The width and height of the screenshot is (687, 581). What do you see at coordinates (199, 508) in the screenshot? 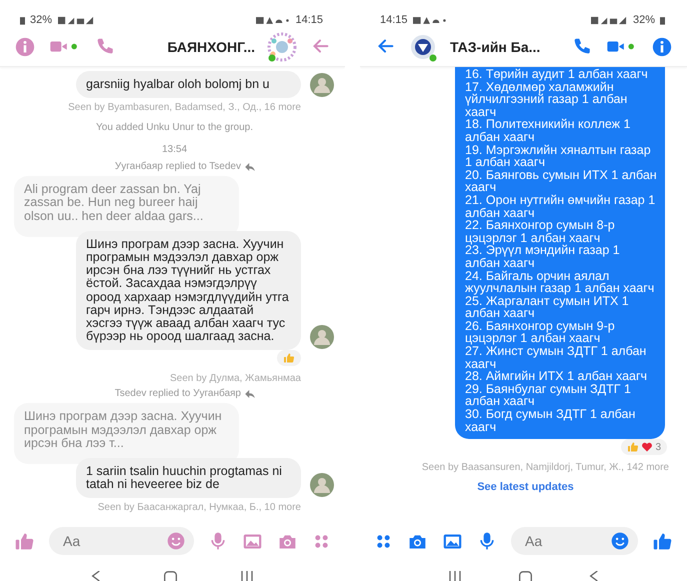
I see `seen-by-text: Seen by Баасанжаргал, Нумкаа, Б., 10 more` at bounding box center [199, 508].